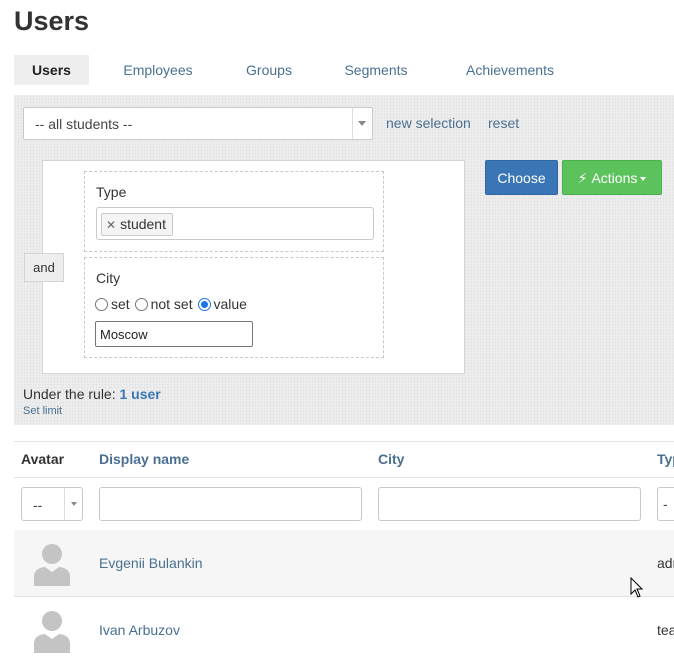 This screenshot has height=658, width=674. What do you see at coordinates (344, 563) in the screenshot?
I see `table-row: Evgenii Bulankin adr` at bounding box center [344, 563].